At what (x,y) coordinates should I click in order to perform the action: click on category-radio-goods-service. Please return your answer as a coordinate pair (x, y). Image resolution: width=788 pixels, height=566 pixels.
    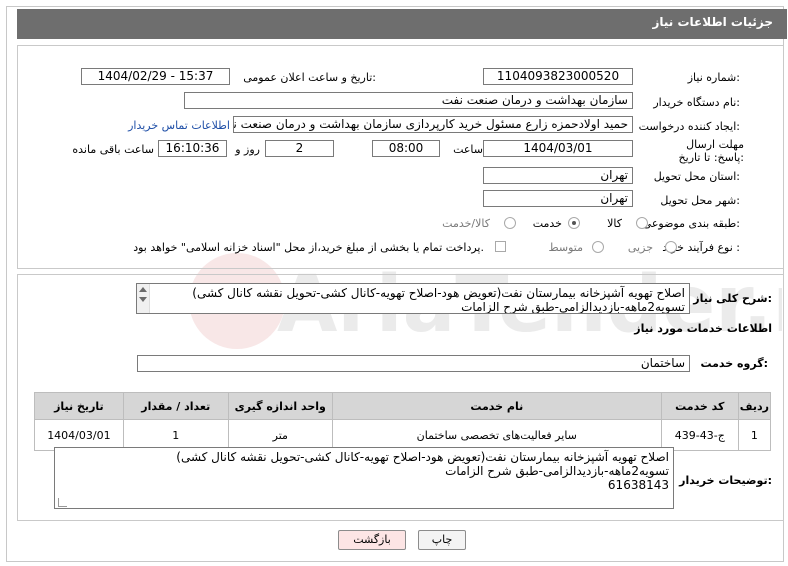
    Looking at the image, I should click on (510, 223).